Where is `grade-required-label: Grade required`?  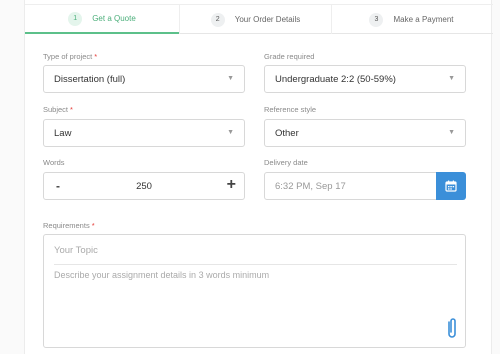 grade-required-label: Grade required is located at coordinates (289, 56).